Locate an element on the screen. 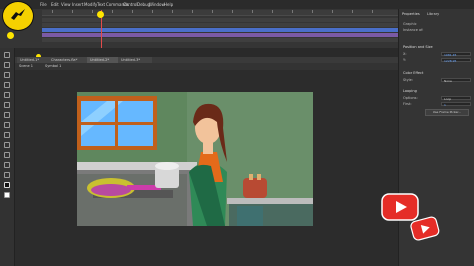 The width and height of the screenshot is (474, 266). timeline-ruler is located at coordinates (220, 13).